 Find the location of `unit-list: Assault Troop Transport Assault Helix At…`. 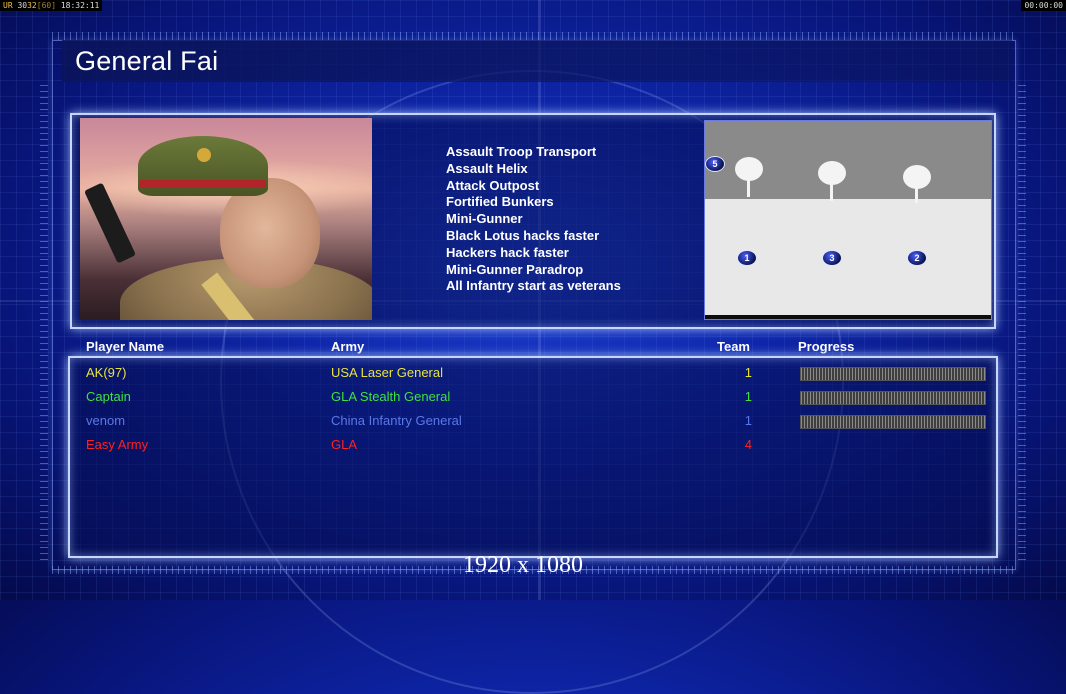

unit-list: Assault Troop Transport Assault Helix At… is located at coordinates (533, 219).